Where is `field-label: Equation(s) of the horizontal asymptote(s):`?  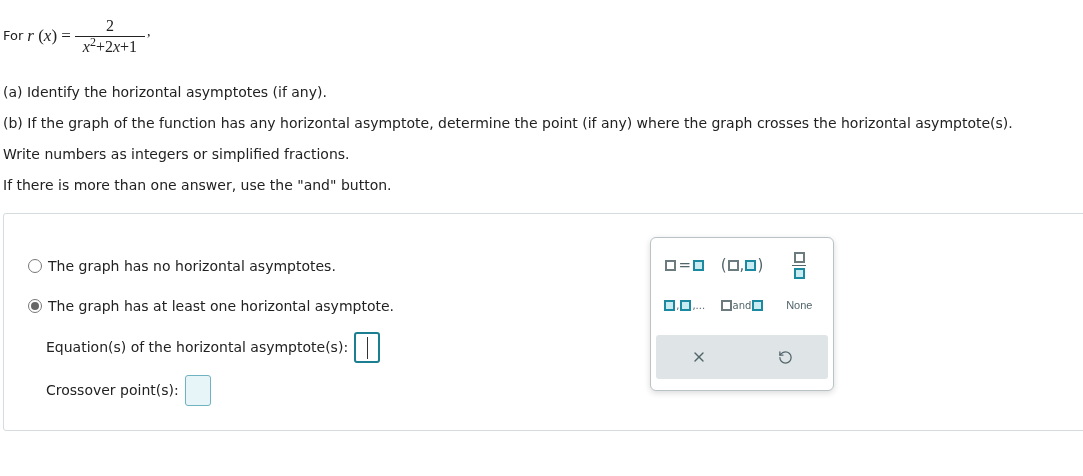
field-label: Equation(s) of the horizontal asymptote(s): is located at coordinates (197, 347).